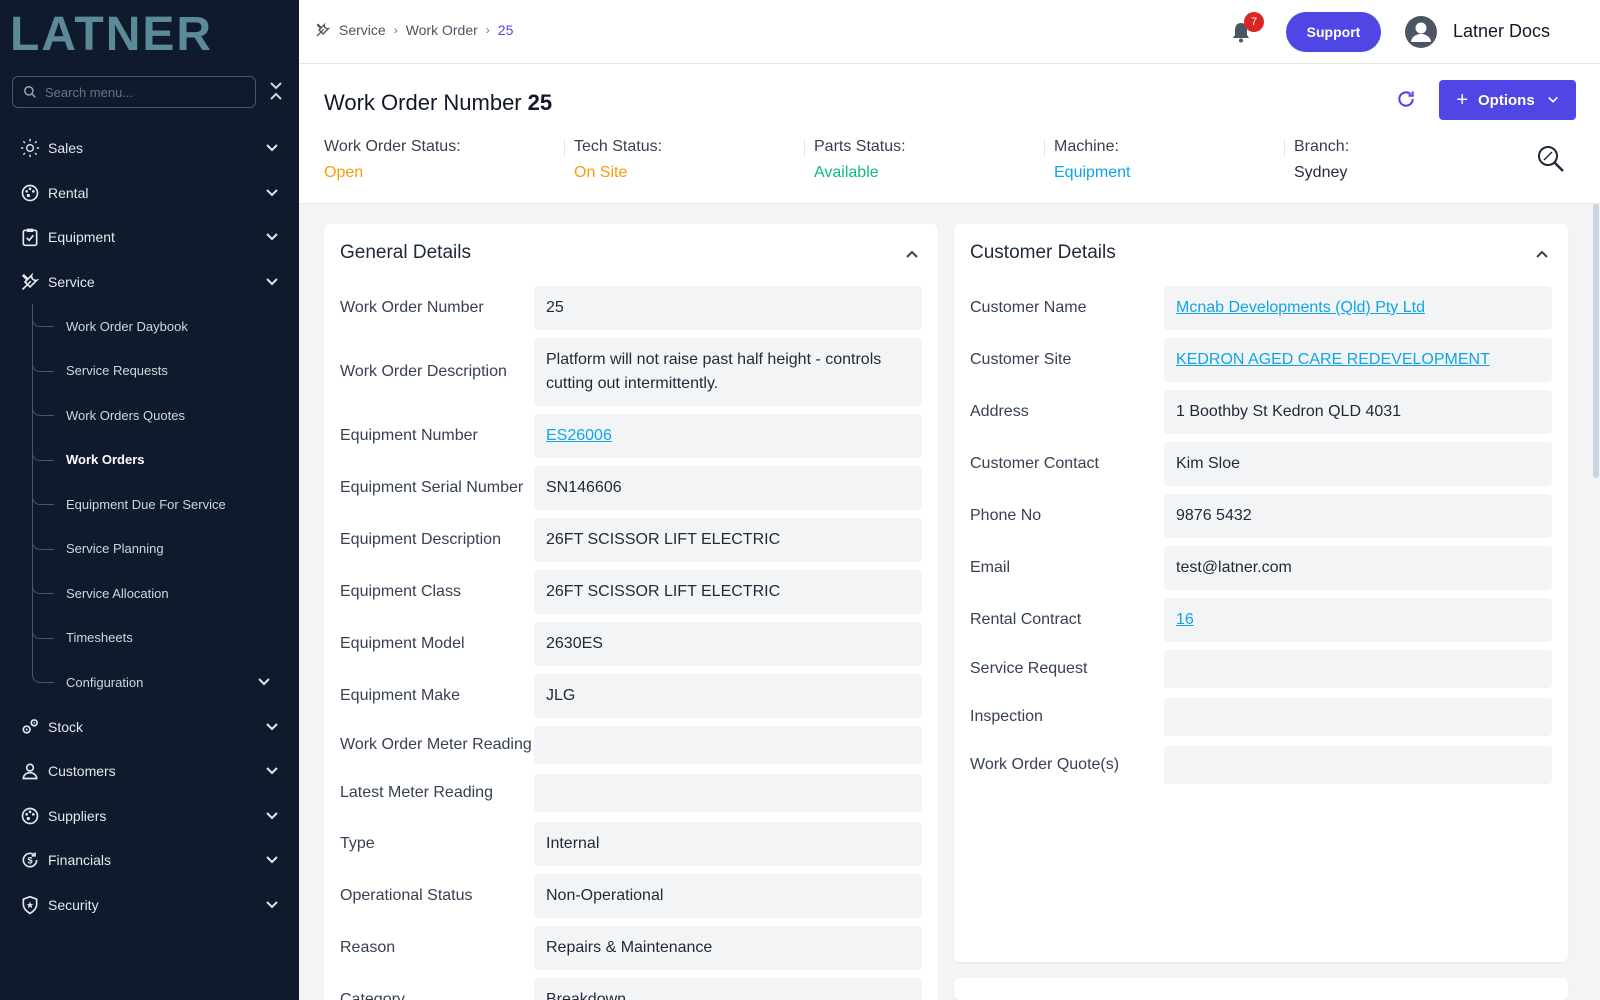  Describe the element at coordinates (400, 591) in the screenshot. I see `field-label: Equipment Class` at that location.